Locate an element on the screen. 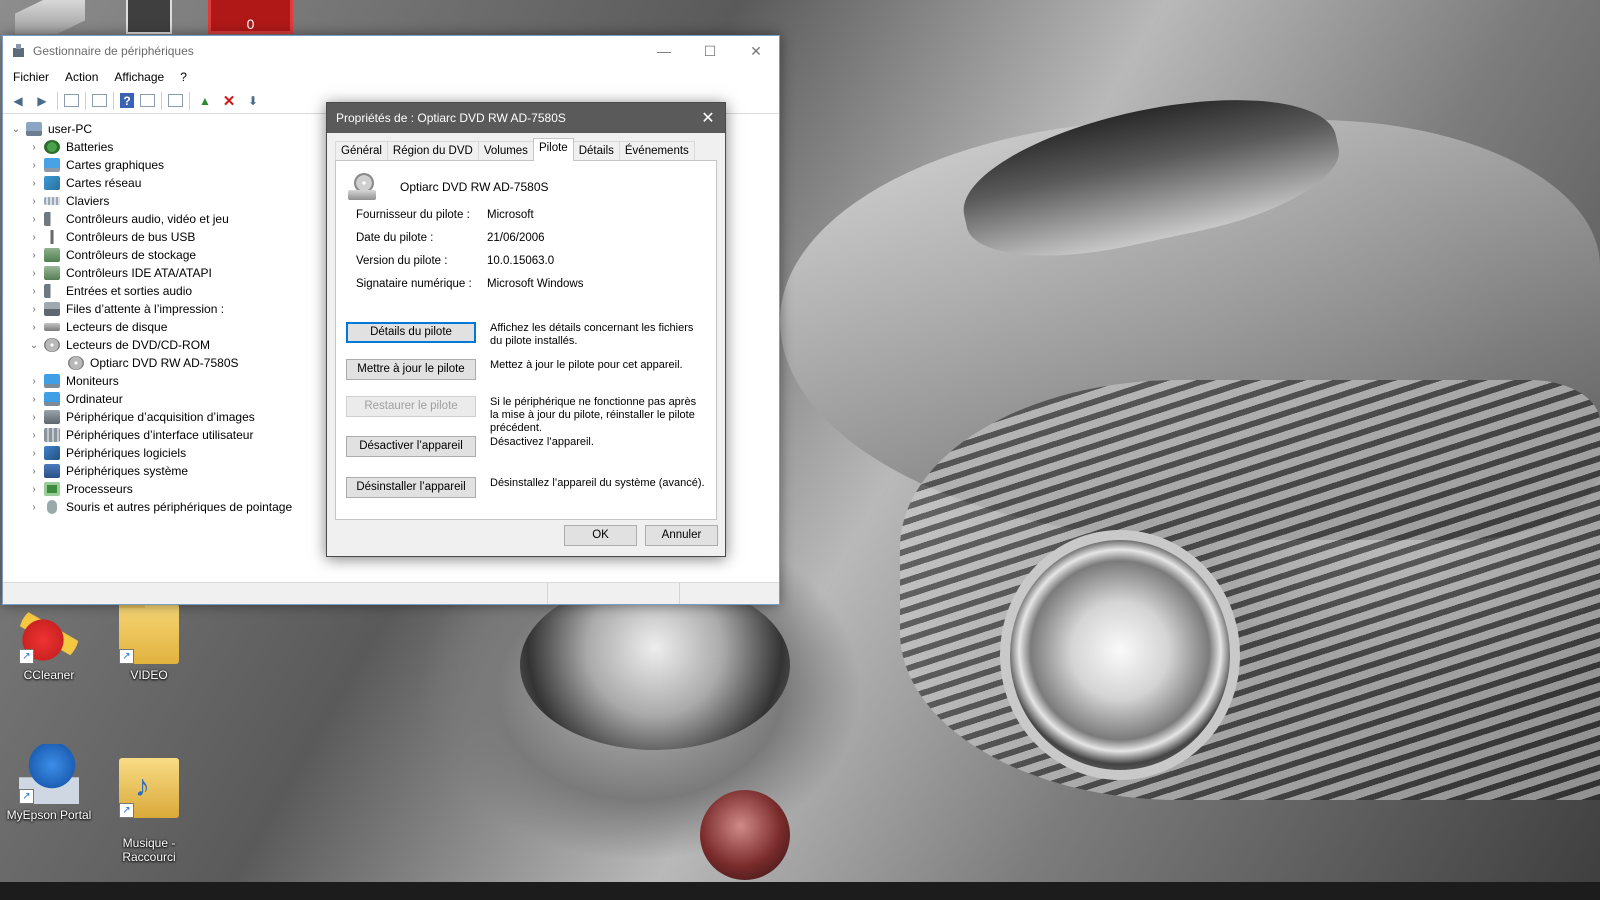  cancel-button: Annuler is located at coordinates (681, 535).